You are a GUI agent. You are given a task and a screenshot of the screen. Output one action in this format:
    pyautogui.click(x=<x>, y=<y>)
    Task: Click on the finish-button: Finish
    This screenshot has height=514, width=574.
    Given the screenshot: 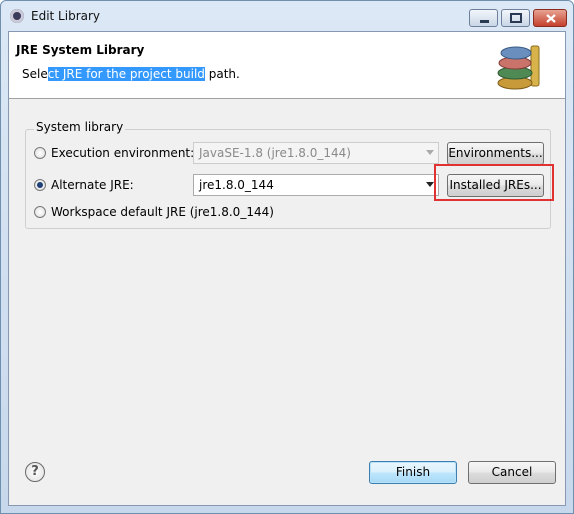 What is the action you would take?
    pyautogui.click(x=413, y=472)
    